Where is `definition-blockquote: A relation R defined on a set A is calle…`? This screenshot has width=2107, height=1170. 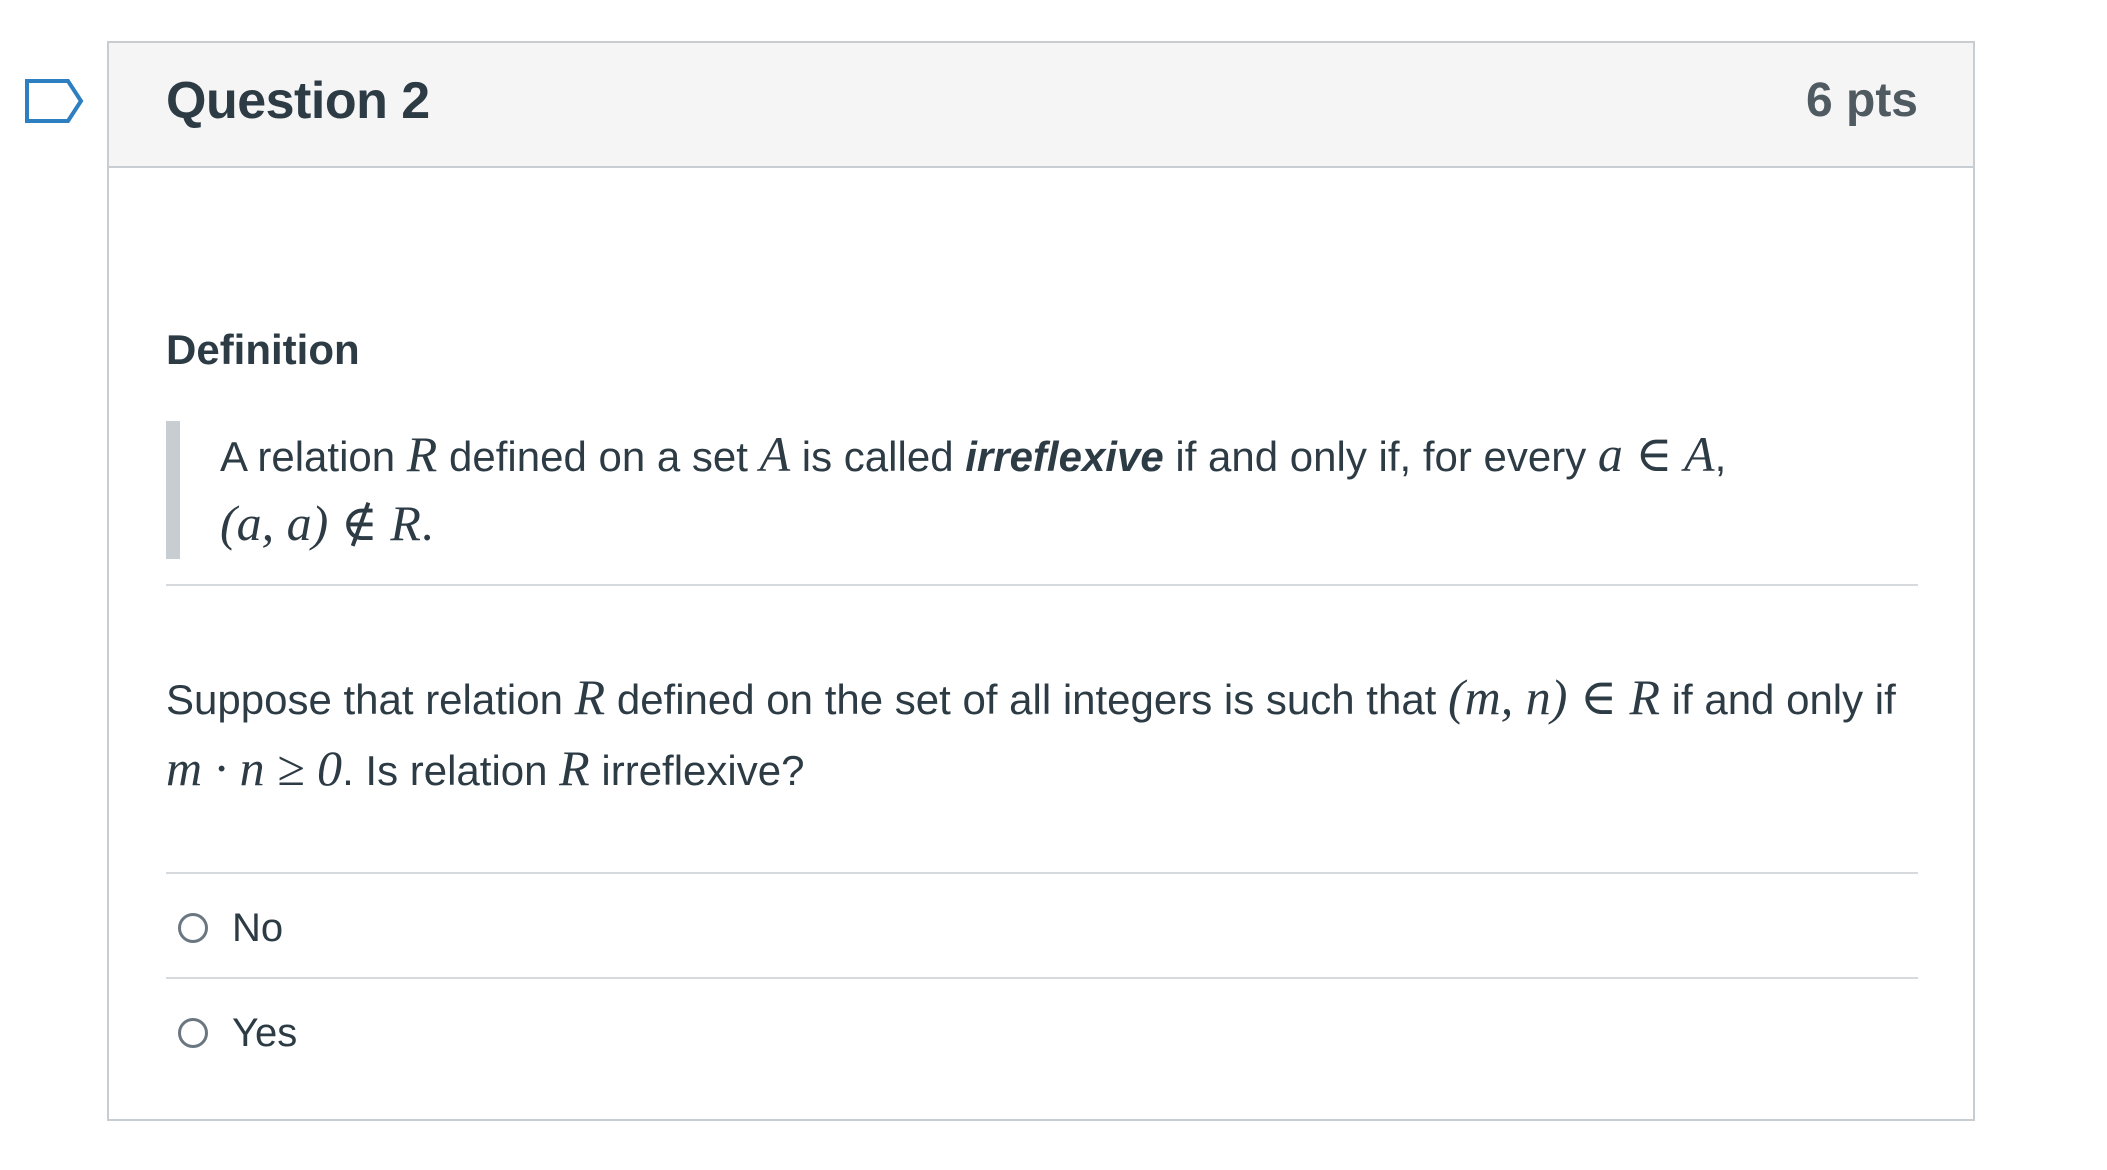 definition-blockquote: A relation R defined on a set A is calle… is located at coordinates (1026, 490).